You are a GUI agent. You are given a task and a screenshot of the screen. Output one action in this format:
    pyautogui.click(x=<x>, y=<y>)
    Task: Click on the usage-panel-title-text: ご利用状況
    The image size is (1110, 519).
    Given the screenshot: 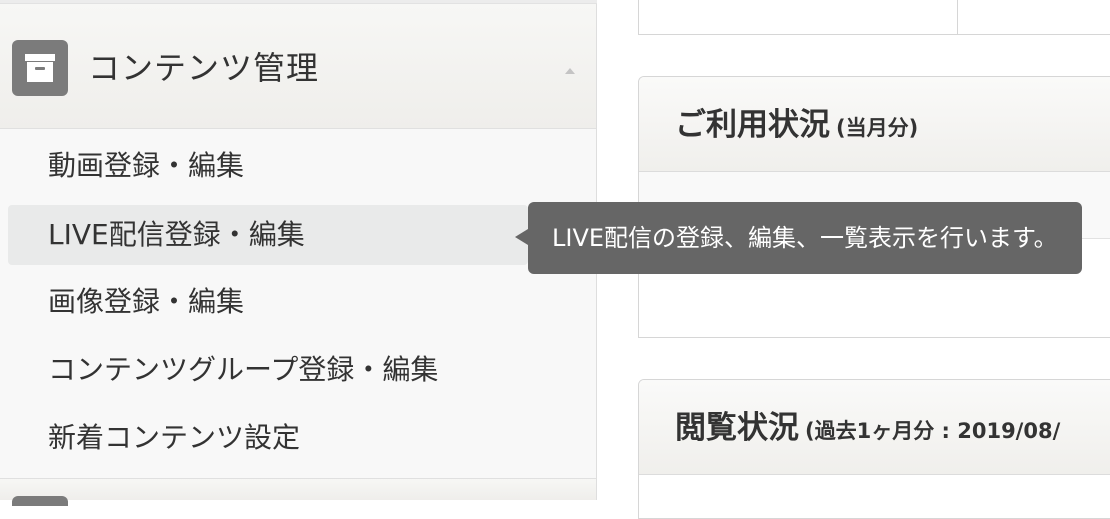 What is the action you would take?
    pyautogui.click(x=752, y=125)
    